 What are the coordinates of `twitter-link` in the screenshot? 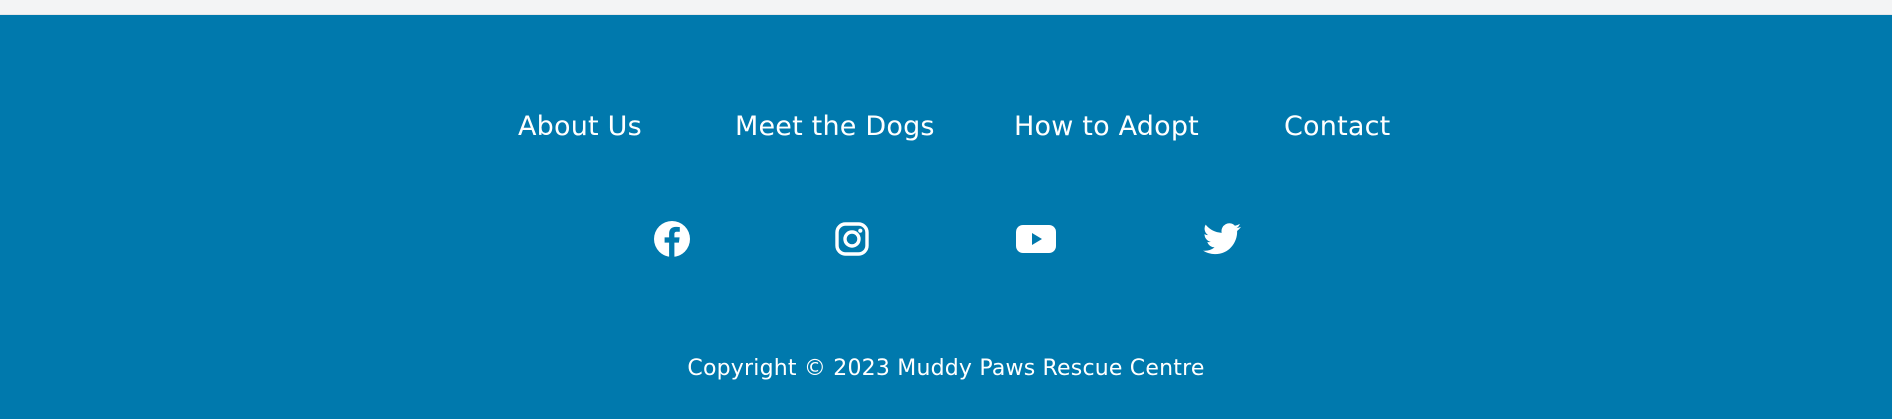 It's located at (1222, 239).